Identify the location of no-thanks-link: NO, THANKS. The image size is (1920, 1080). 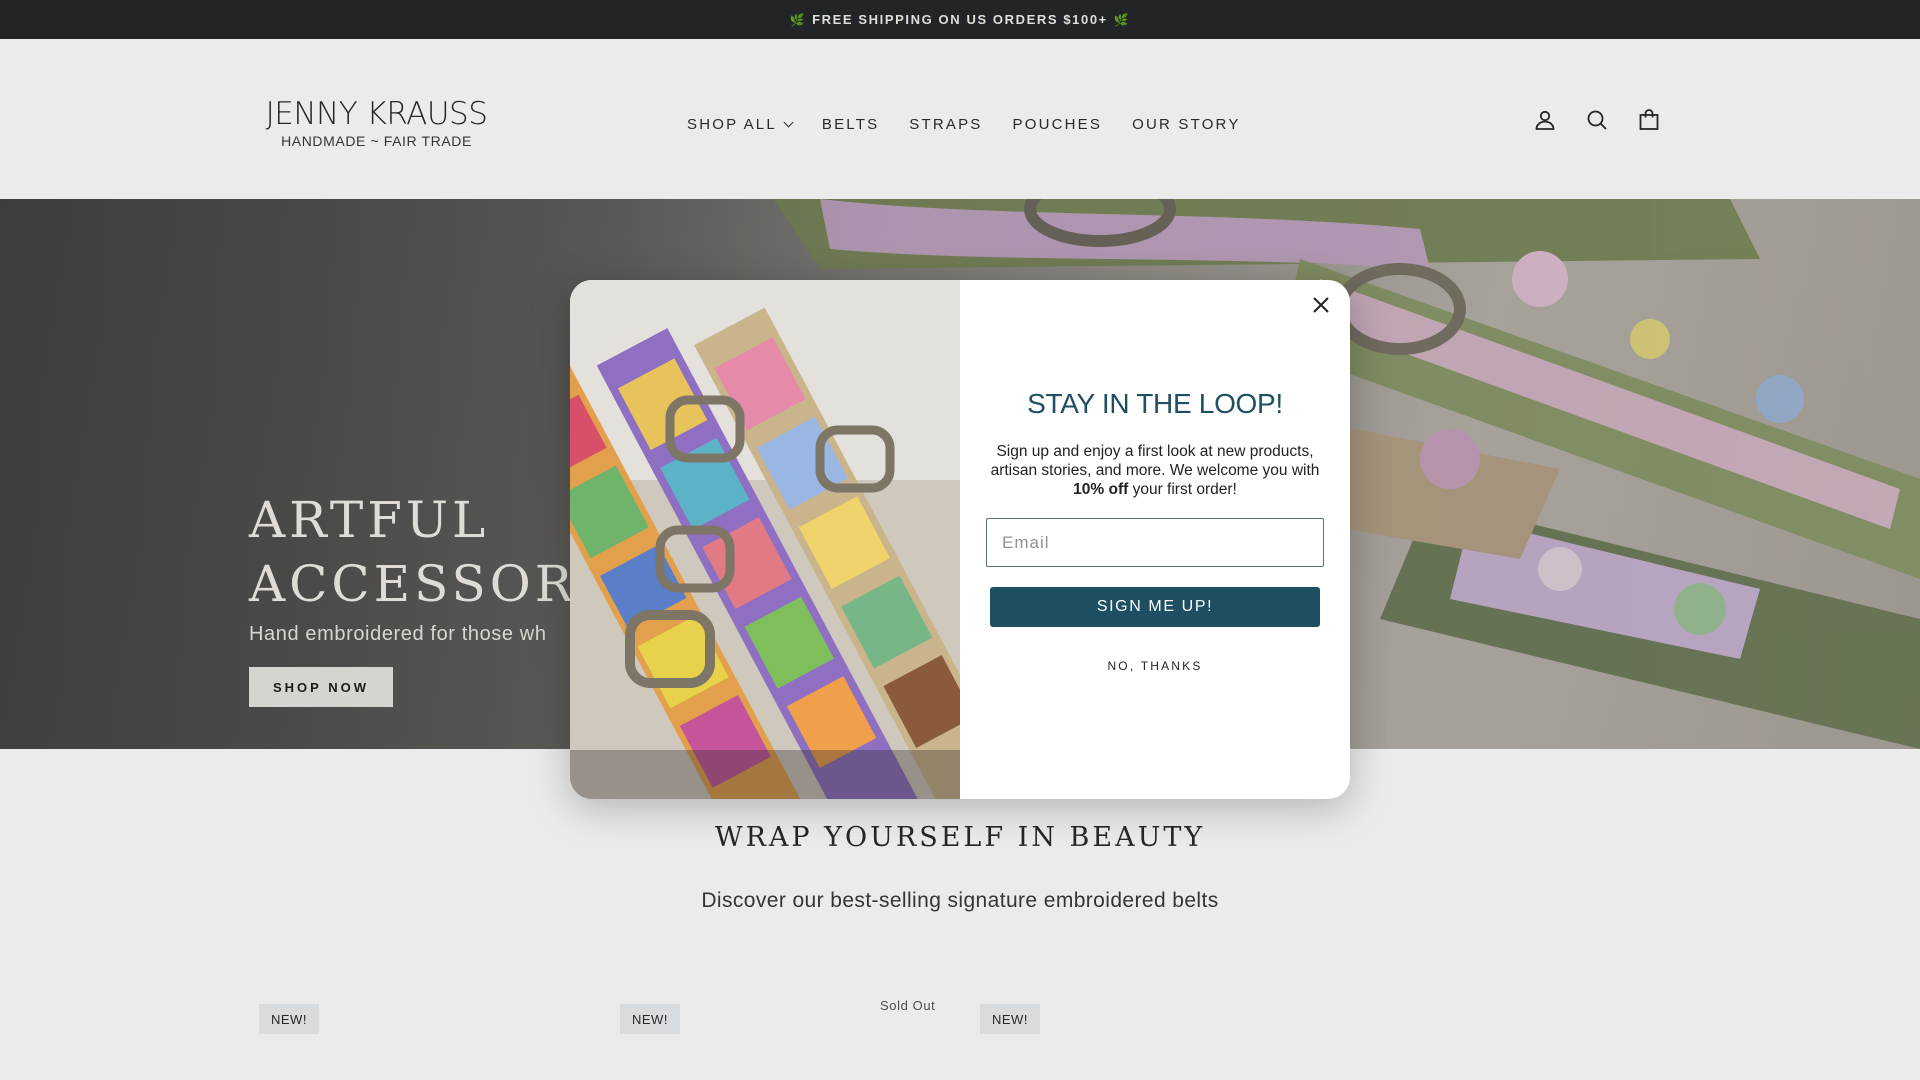
(1155, 666).